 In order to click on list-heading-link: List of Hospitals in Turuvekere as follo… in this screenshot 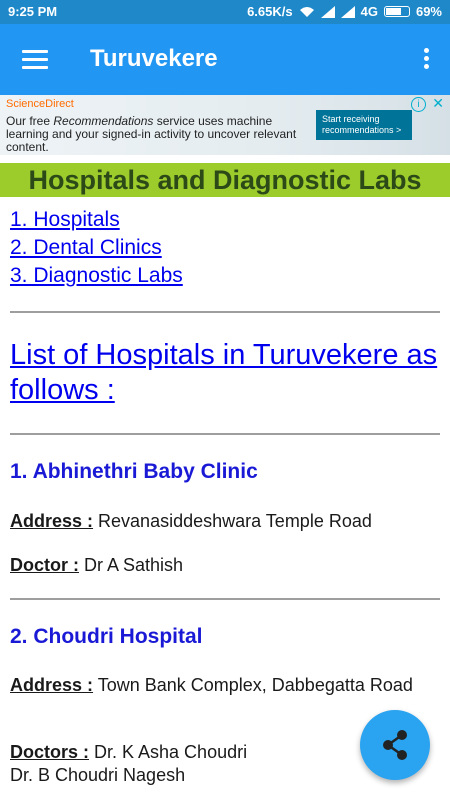, I will do `click(225, 373)`.